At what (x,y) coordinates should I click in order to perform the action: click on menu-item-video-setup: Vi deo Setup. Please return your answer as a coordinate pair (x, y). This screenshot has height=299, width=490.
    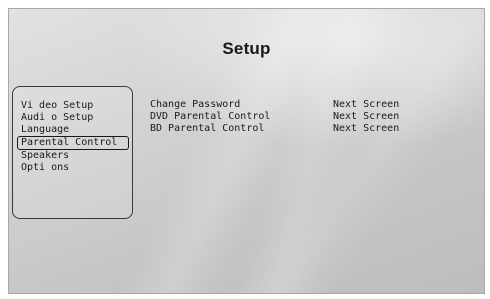
    Looking at the image, I should click on (72, 106).